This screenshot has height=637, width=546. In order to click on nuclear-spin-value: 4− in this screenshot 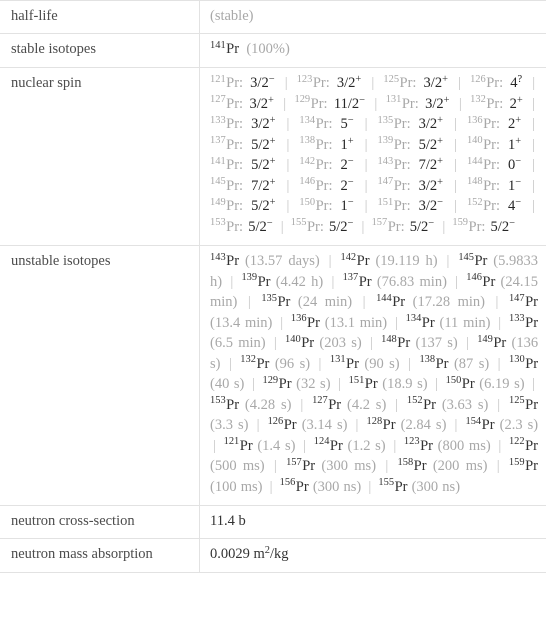, I will do `click(515, 205)`.